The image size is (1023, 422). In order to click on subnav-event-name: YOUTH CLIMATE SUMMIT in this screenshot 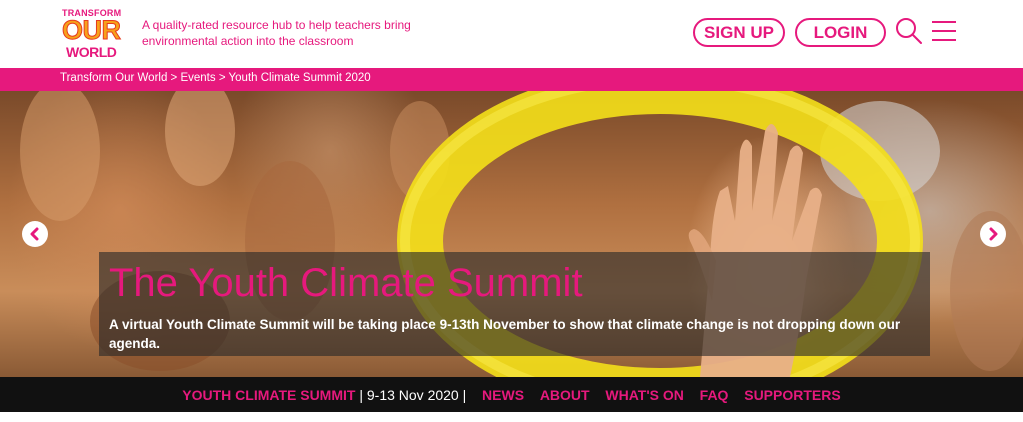, I will do `click(268, 395)`.